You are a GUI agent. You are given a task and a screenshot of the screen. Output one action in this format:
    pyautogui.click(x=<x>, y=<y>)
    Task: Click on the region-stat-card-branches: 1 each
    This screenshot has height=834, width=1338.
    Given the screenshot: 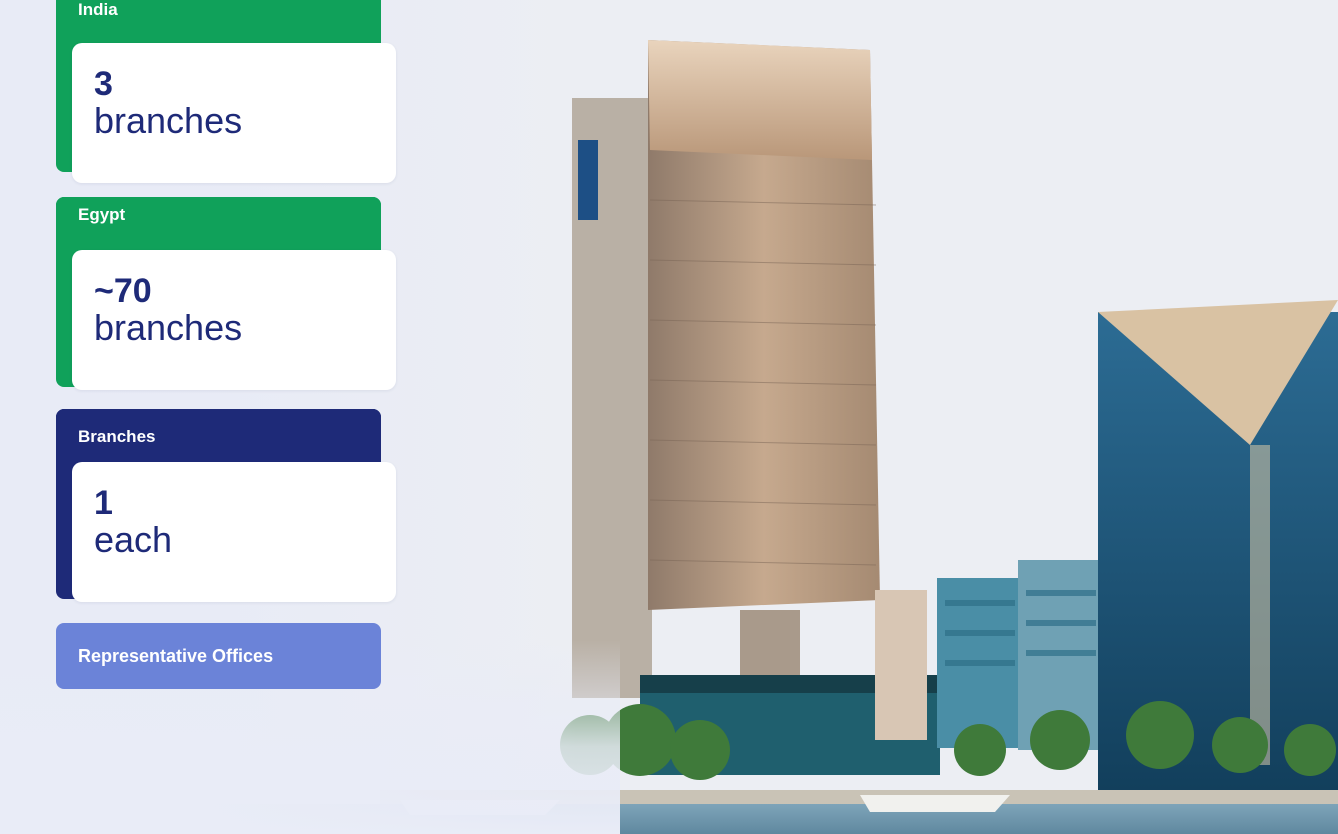 What is the action you would take?
    pyautogui.click(x=234, y=532)
    